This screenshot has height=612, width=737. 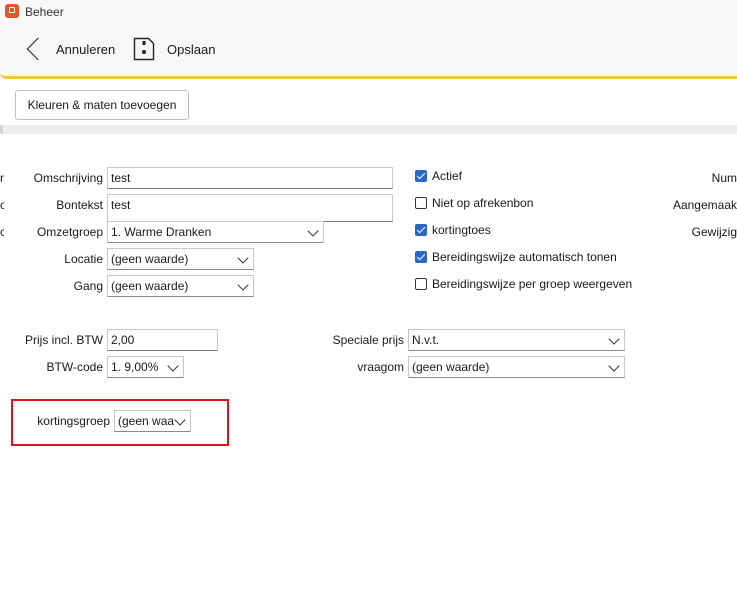 I want to click on app-logo-icon, so click(x=12, y=11).